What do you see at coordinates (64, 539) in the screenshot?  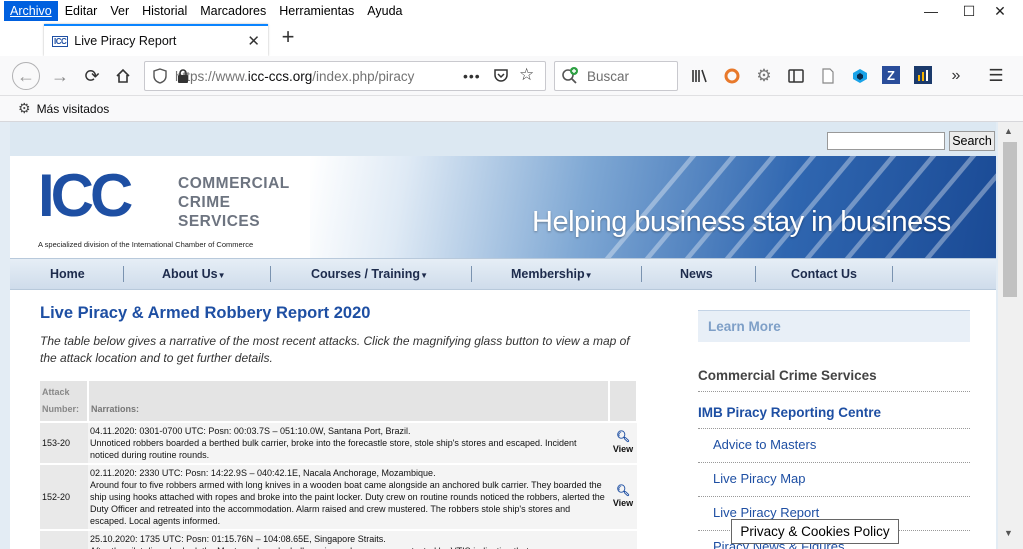 I see `attack-number` at bounding box center [64, 539].